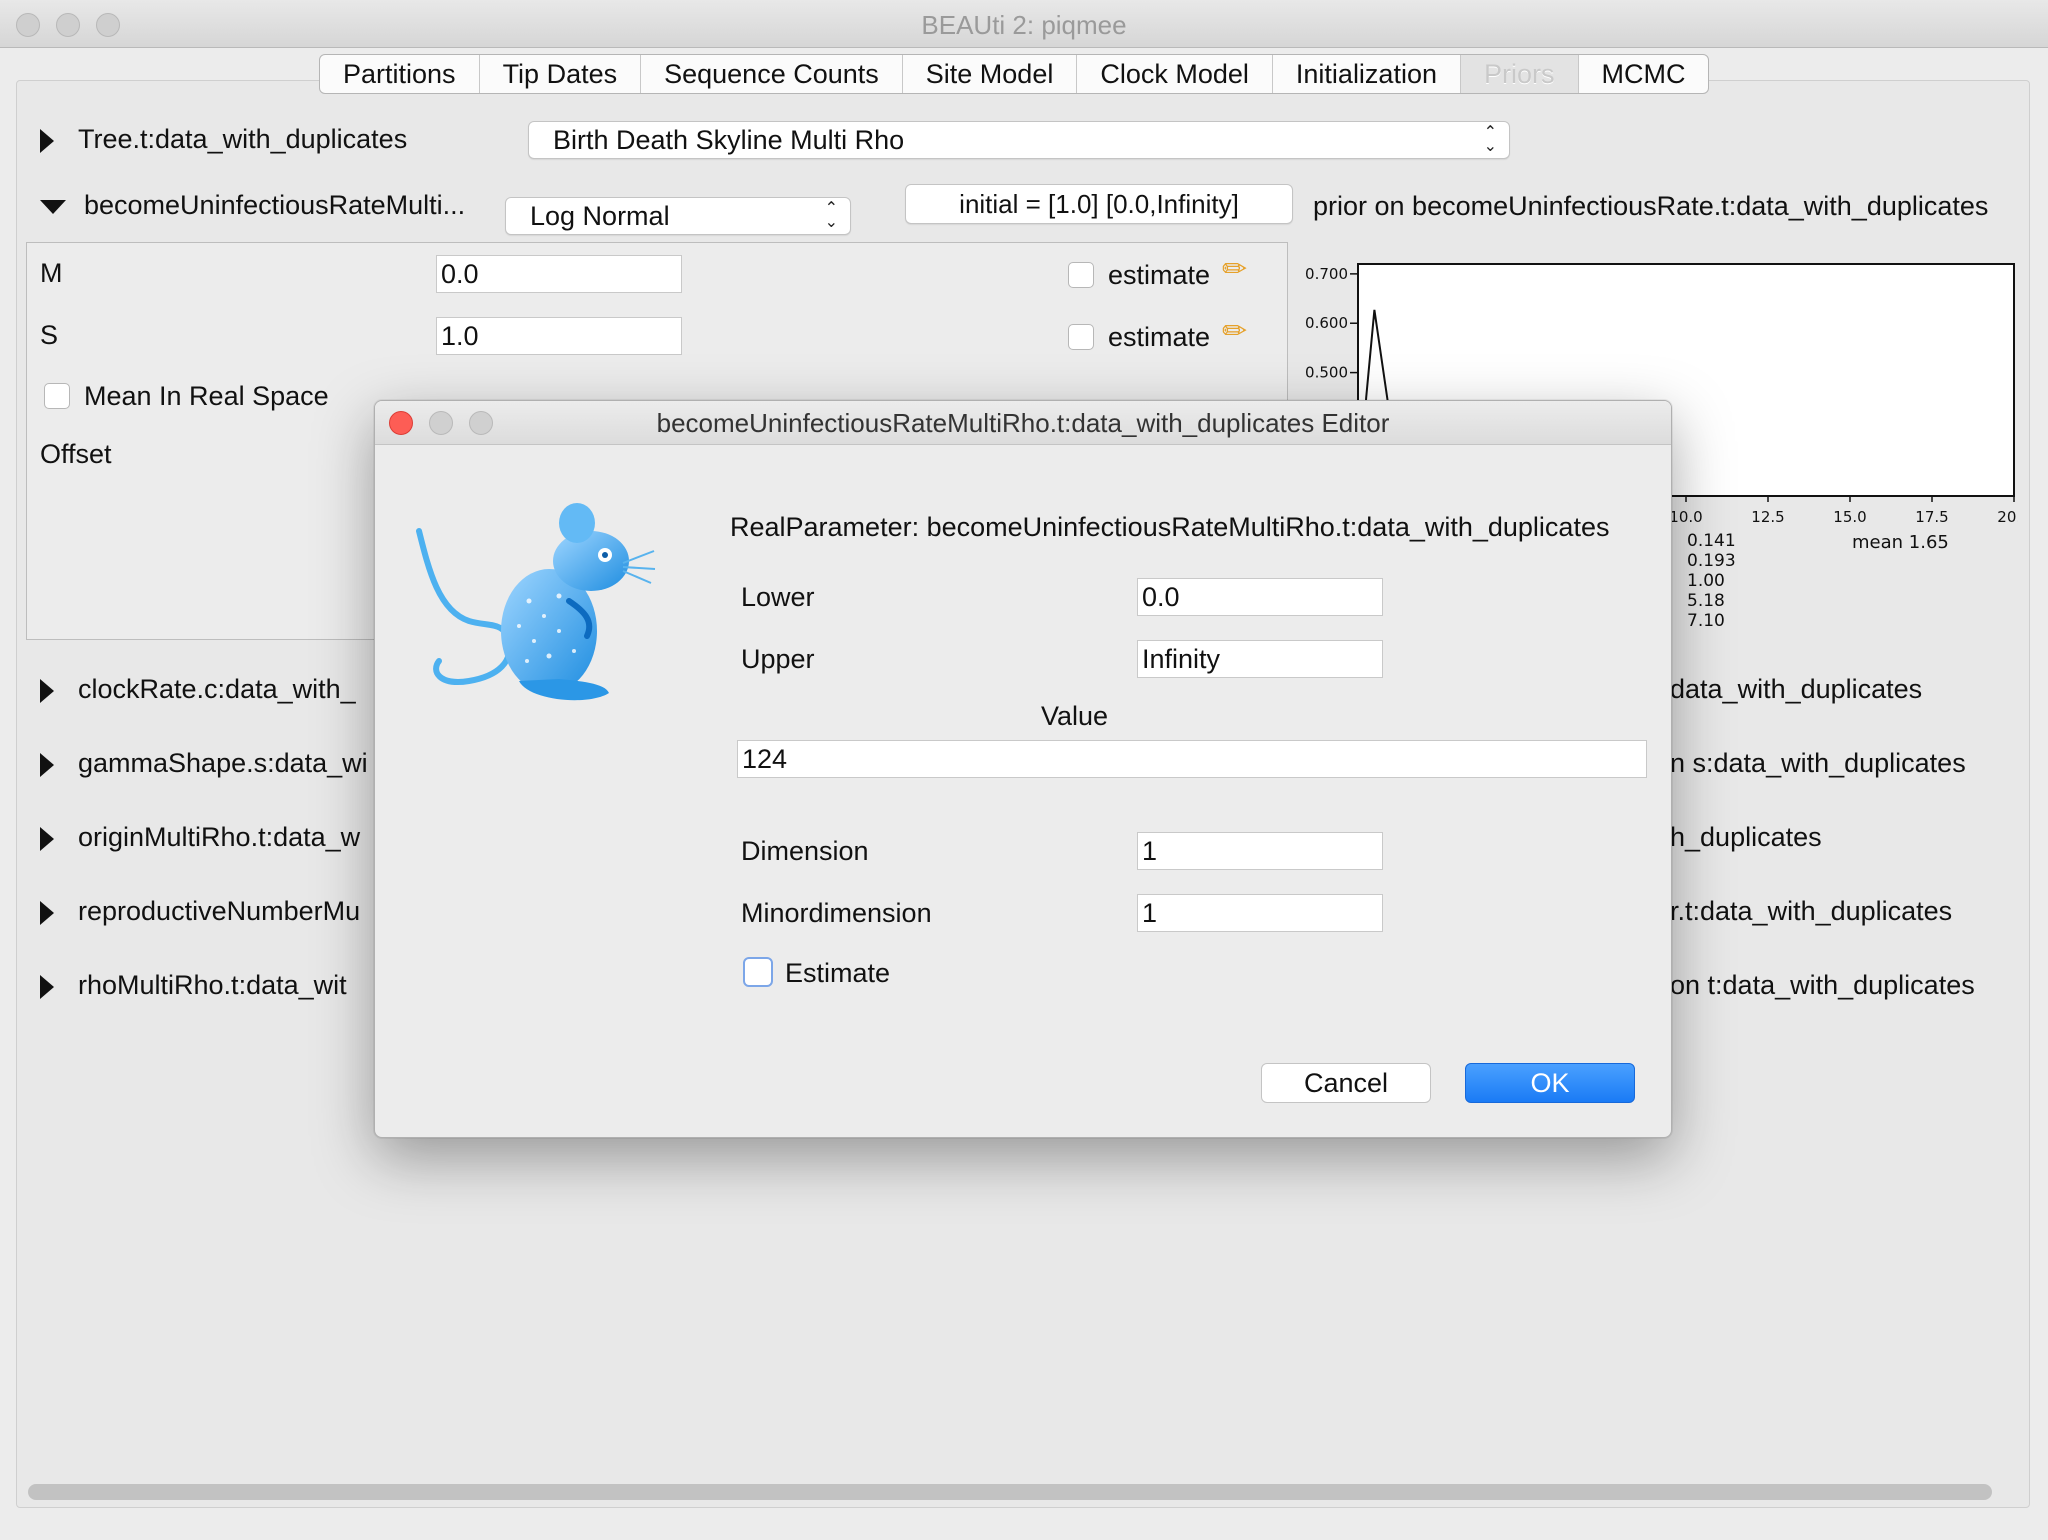  I want to click on x-tick-label: 17.5, so click(1931, 517).